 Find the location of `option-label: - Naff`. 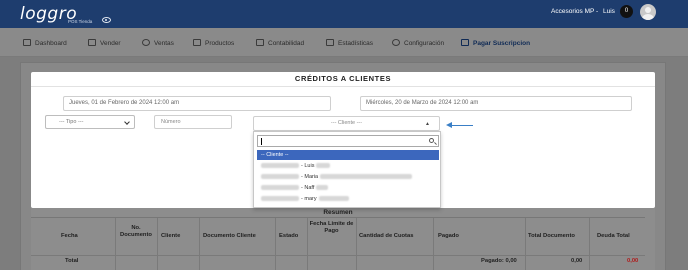

option-label: - Naff is located at coordinates (308, 188).